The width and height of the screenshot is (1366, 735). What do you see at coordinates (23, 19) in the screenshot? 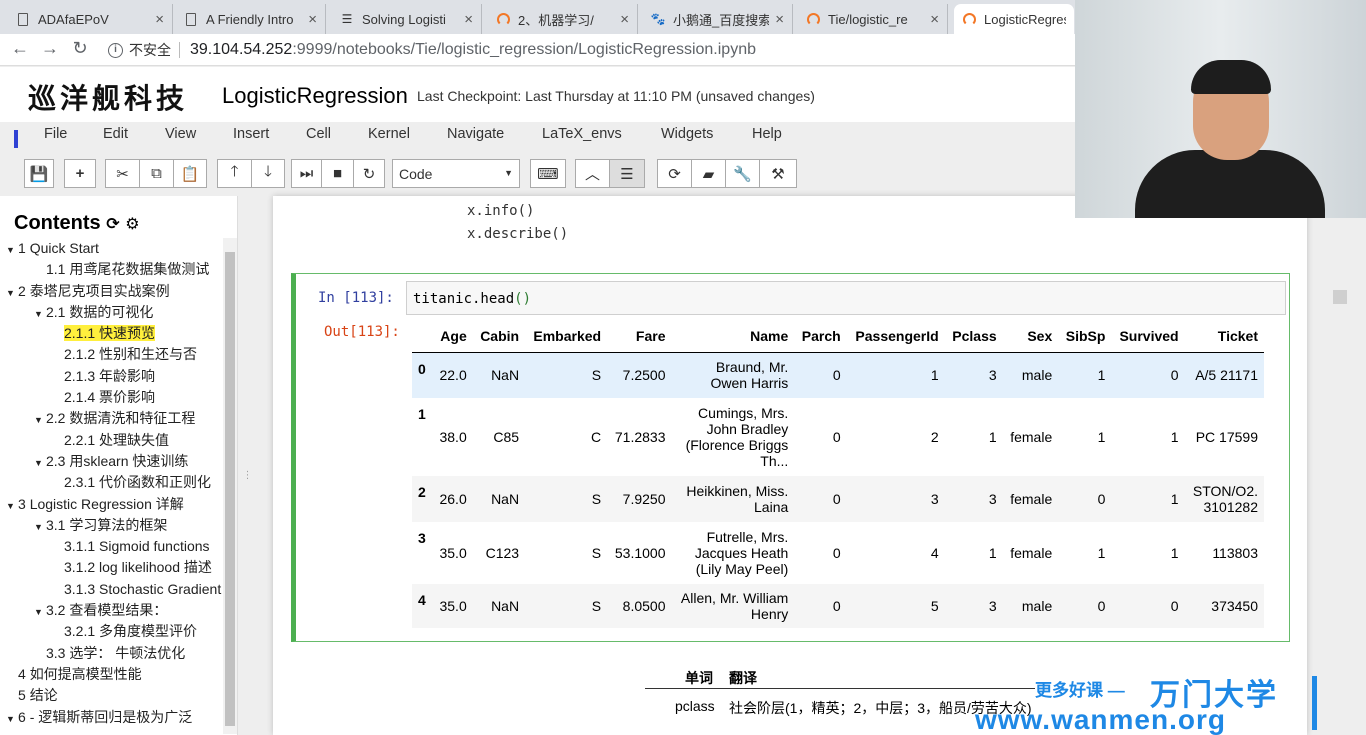
I see `document-icon` at bounding box center [23, 19].